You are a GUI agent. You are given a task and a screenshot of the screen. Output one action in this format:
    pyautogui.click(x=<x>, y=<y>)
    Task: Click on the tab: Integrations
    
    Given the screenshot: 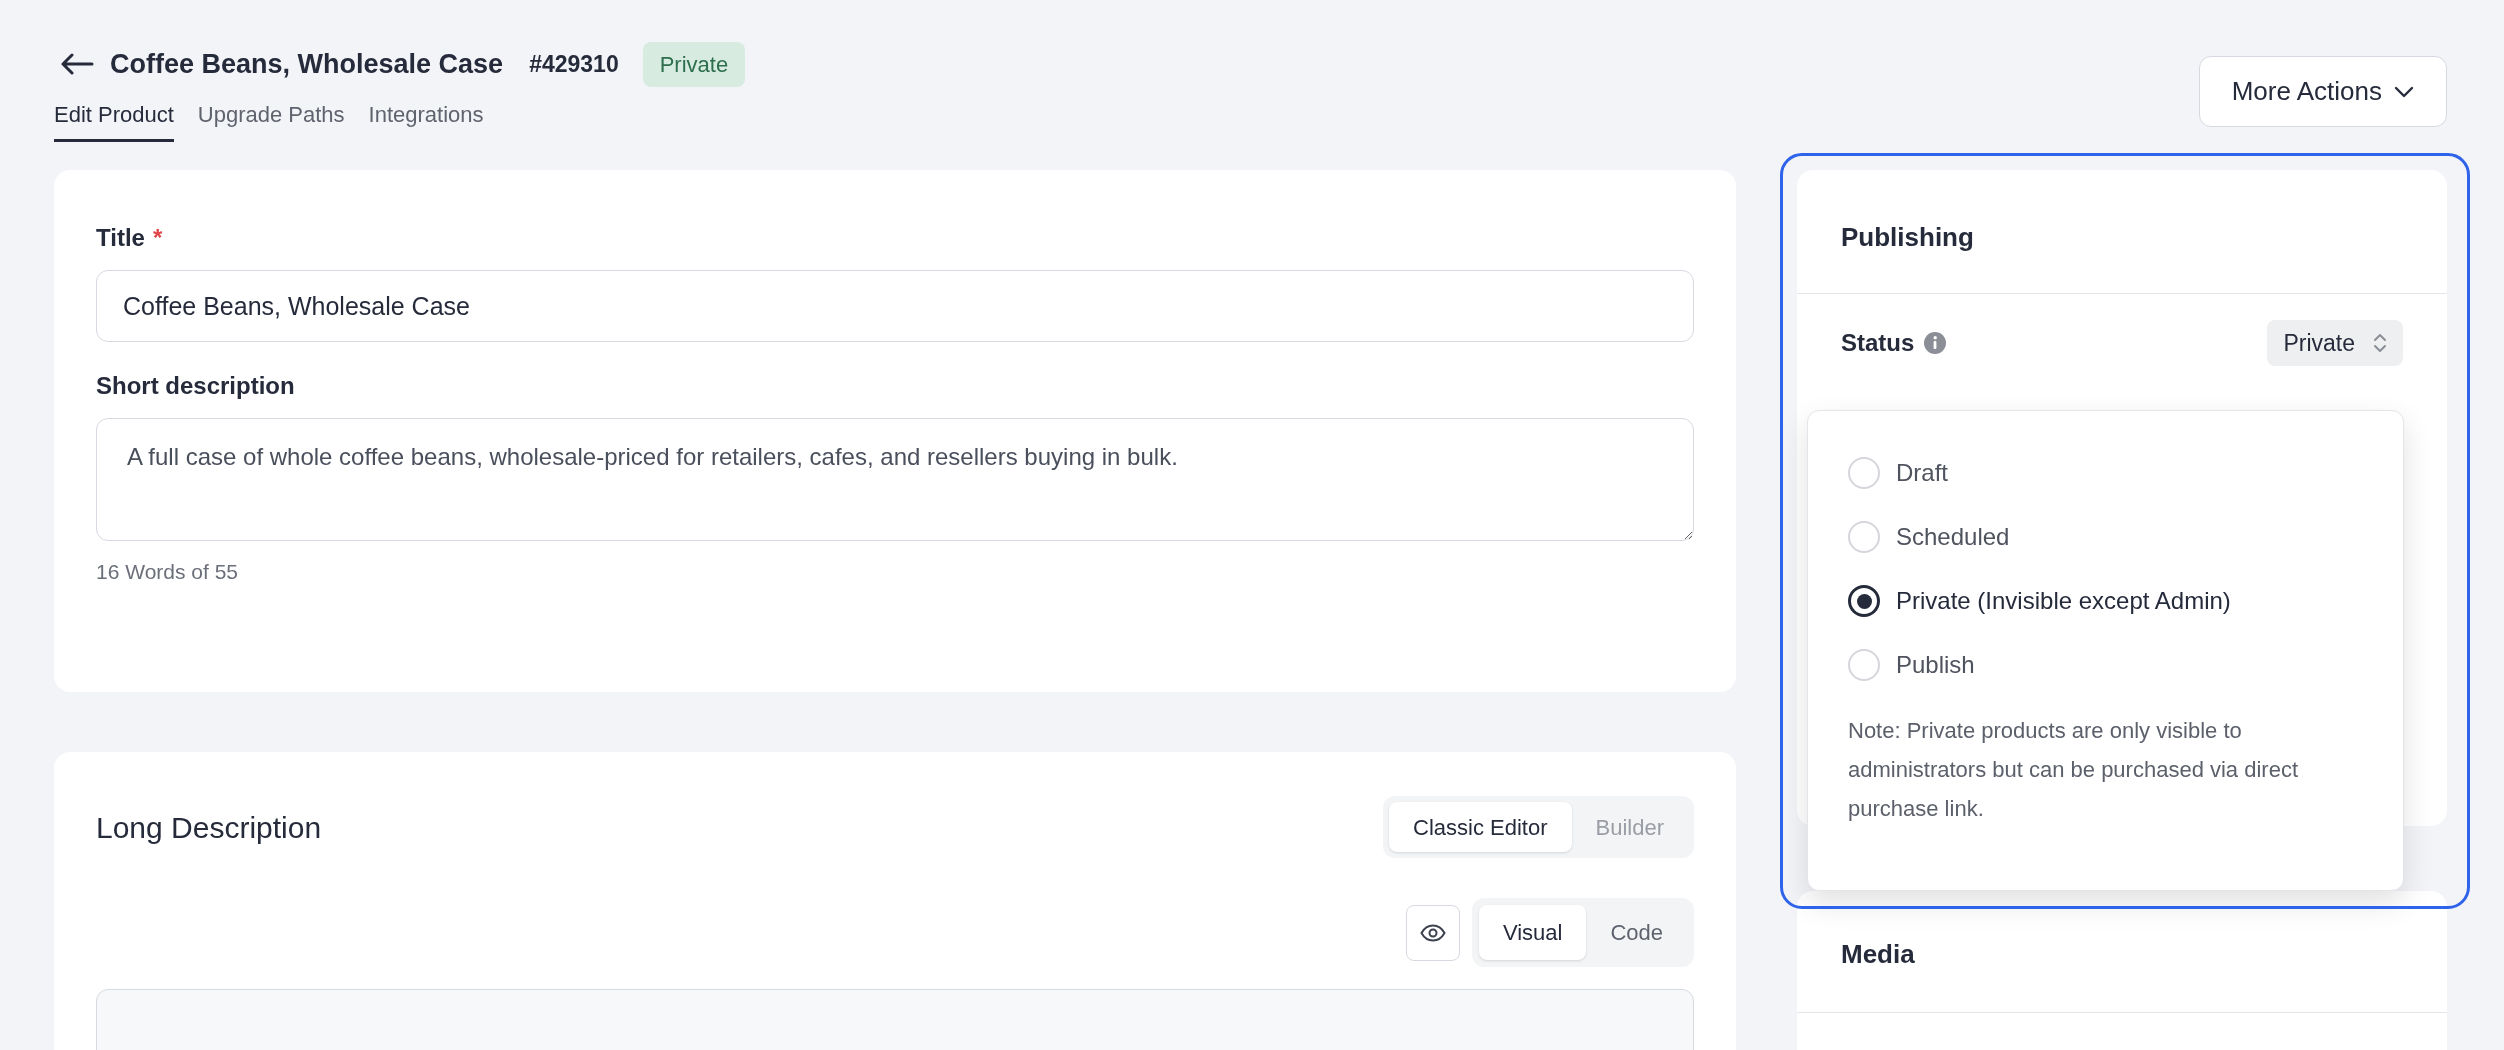 What is the action you would take?
    pyautogui.click(x=426, y=120)
    